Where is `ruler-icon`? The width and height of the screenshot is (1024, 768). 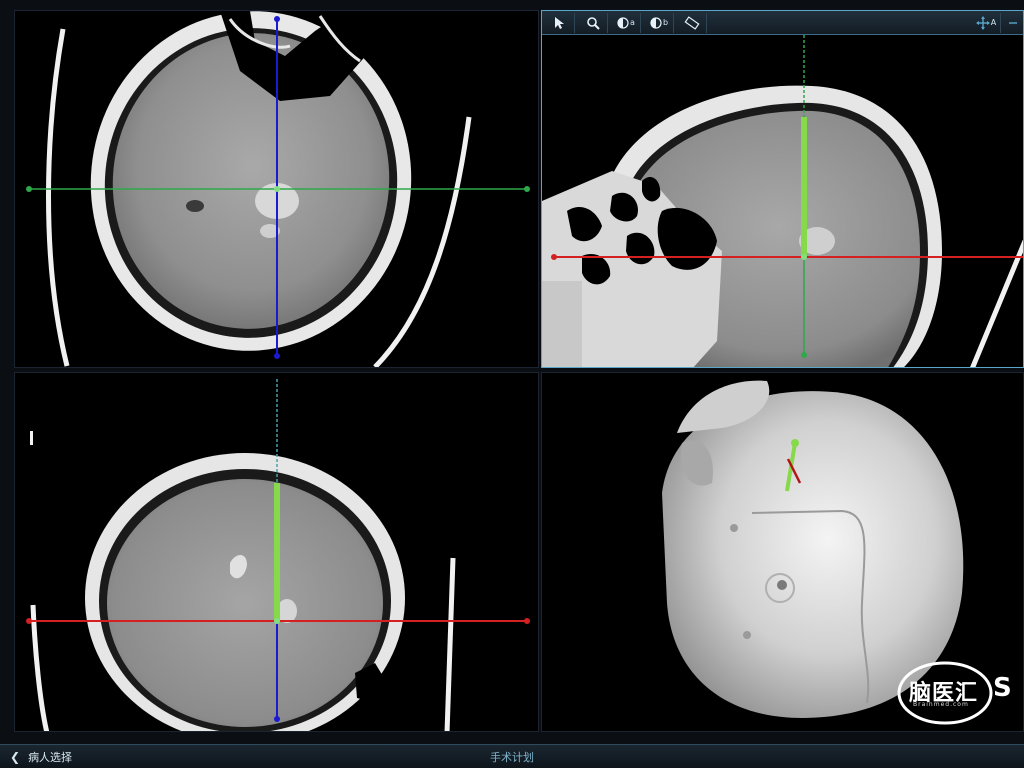
ruler-icon is located at coordinates (692, 22).